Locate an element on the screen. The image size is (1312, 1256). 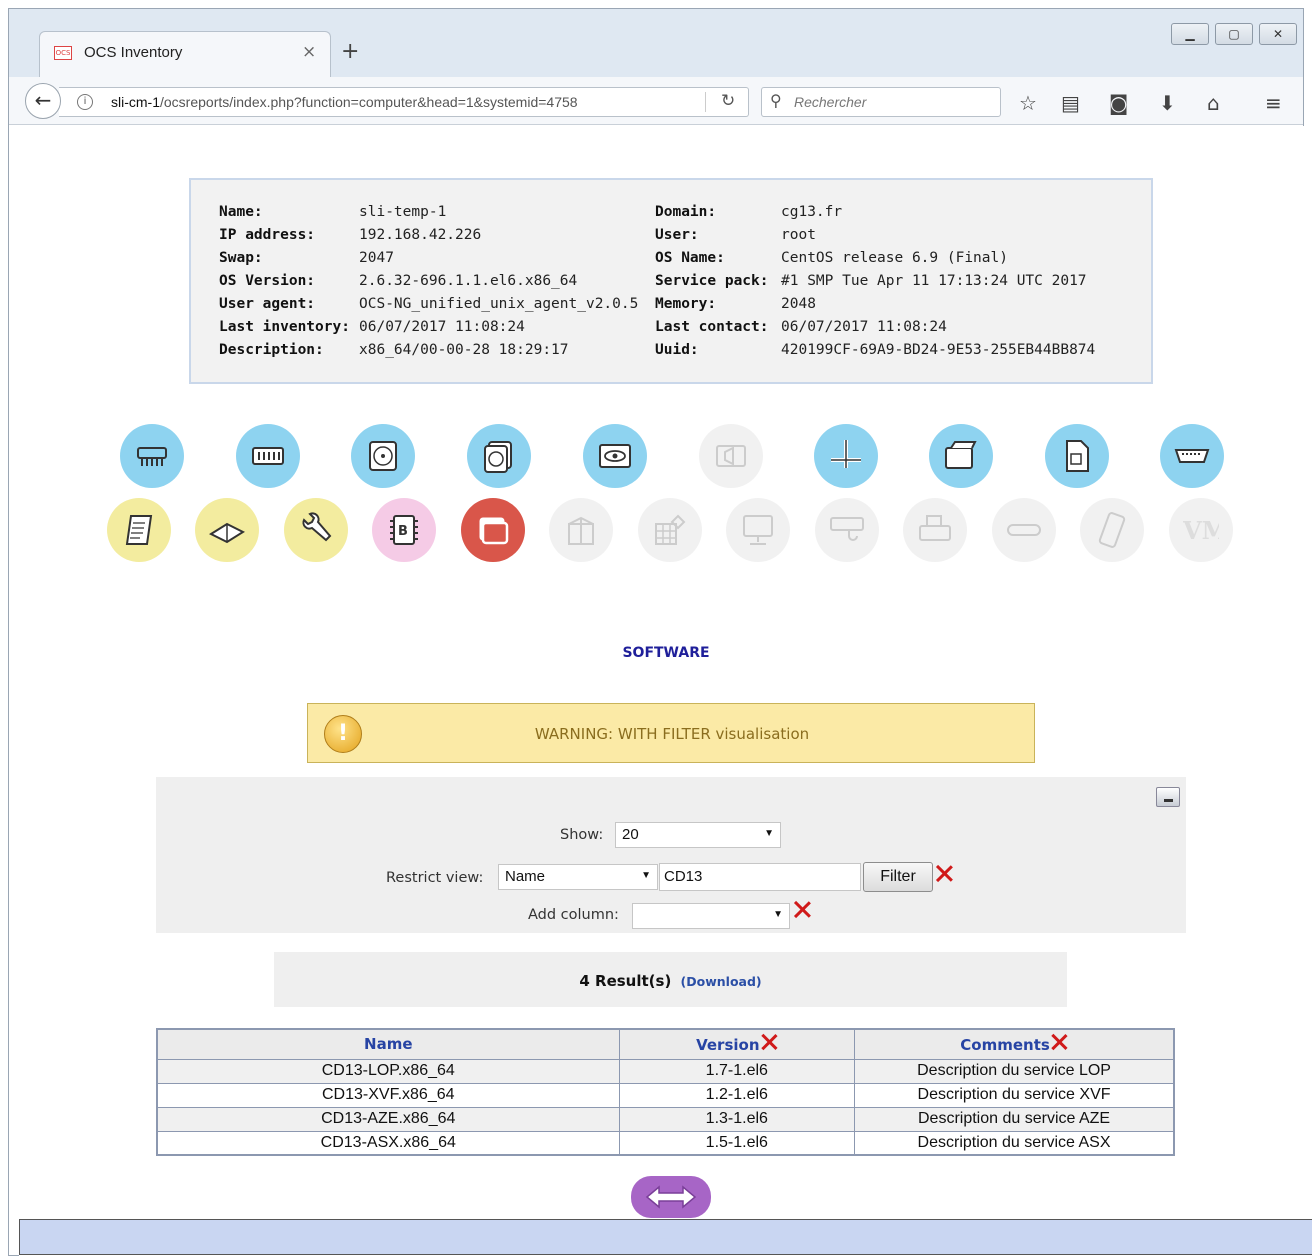
processor-icon is located at coordinates (152, 456).